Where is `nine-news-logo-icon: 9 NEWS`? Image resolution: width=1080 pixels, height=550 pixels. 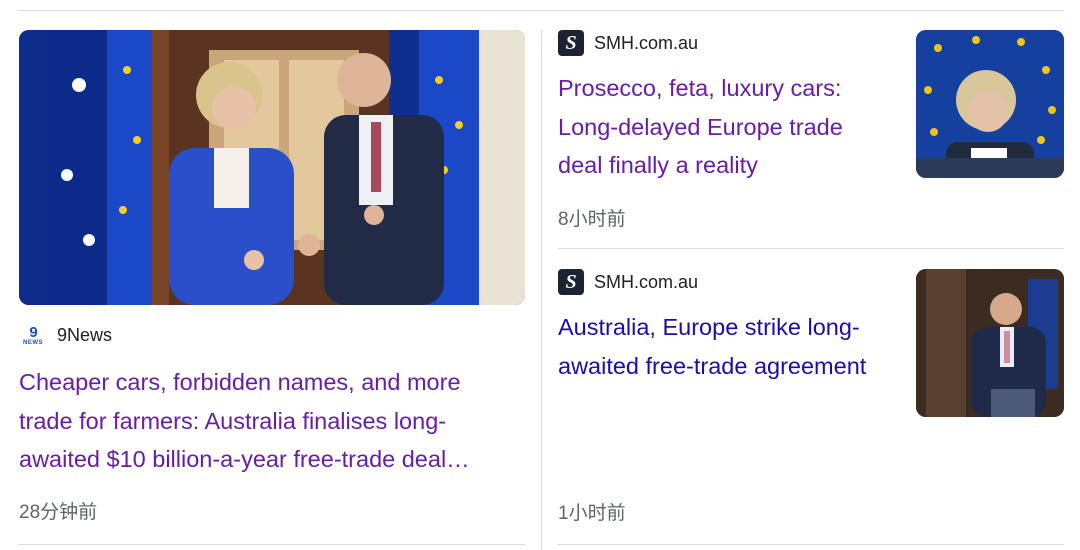 nine-news-logo-icon: 9 NEWS is located at coordinates (33, 334).